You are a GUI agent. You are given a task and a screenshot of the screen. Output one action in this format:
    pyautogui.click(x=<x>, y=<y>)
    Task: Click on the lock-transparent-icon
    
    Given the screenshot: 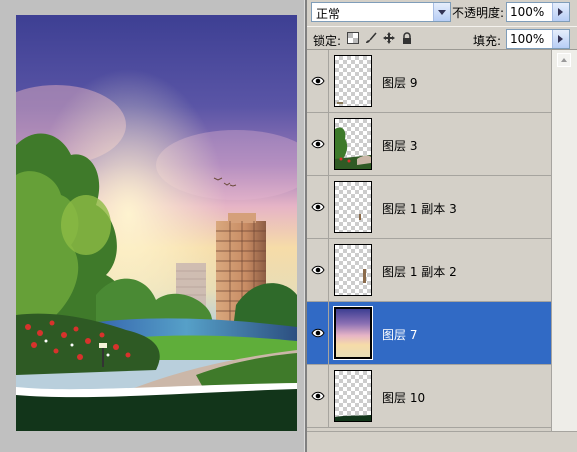 What is the action you would take?
    pyautogui.click(x=353, y=38)
    